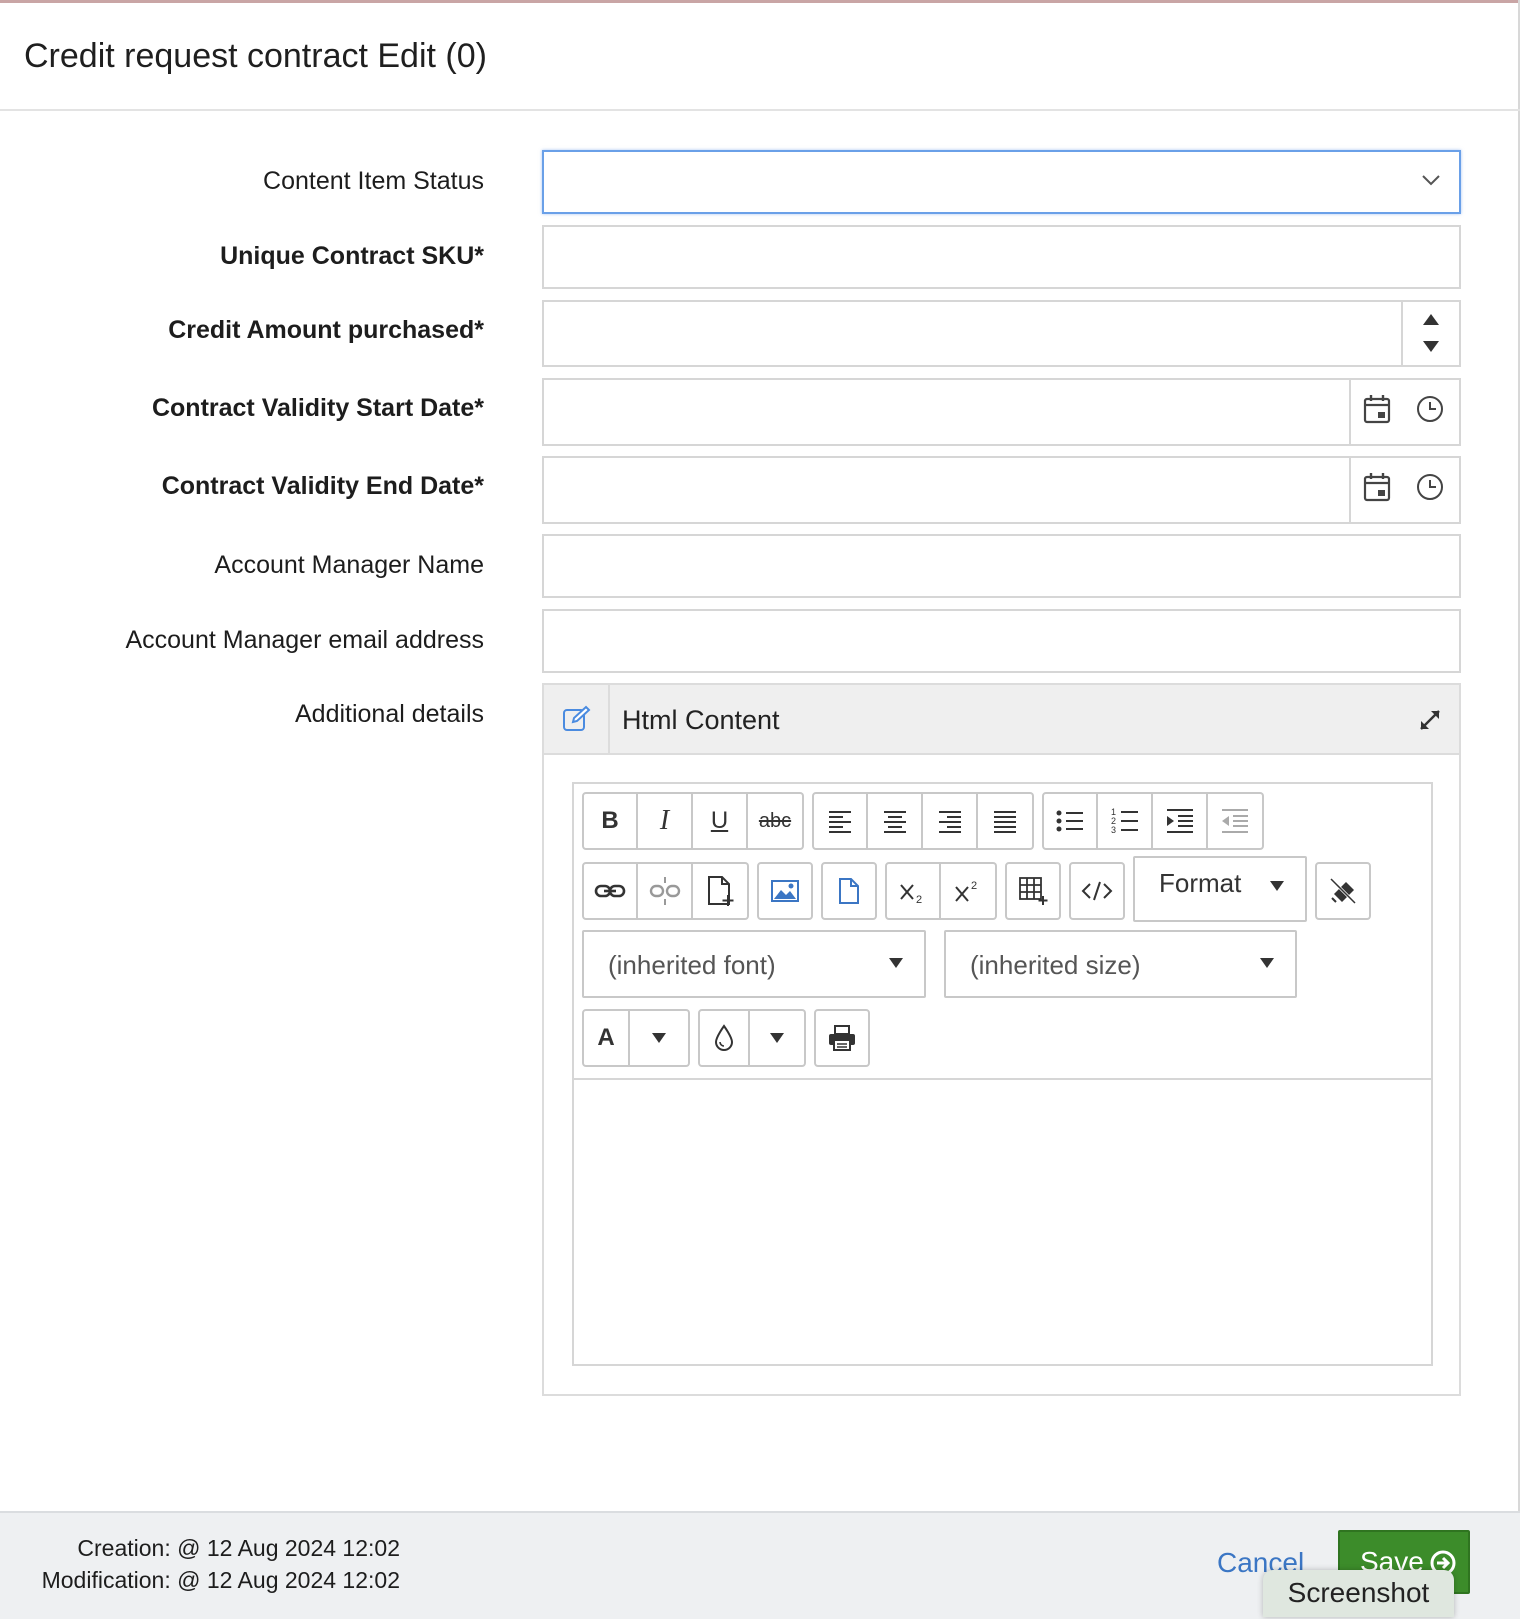  What do you see at coordinates (1001, 490) in the screenshot?
I see `contract-end-date-input` at bounding box center [1001, 490].